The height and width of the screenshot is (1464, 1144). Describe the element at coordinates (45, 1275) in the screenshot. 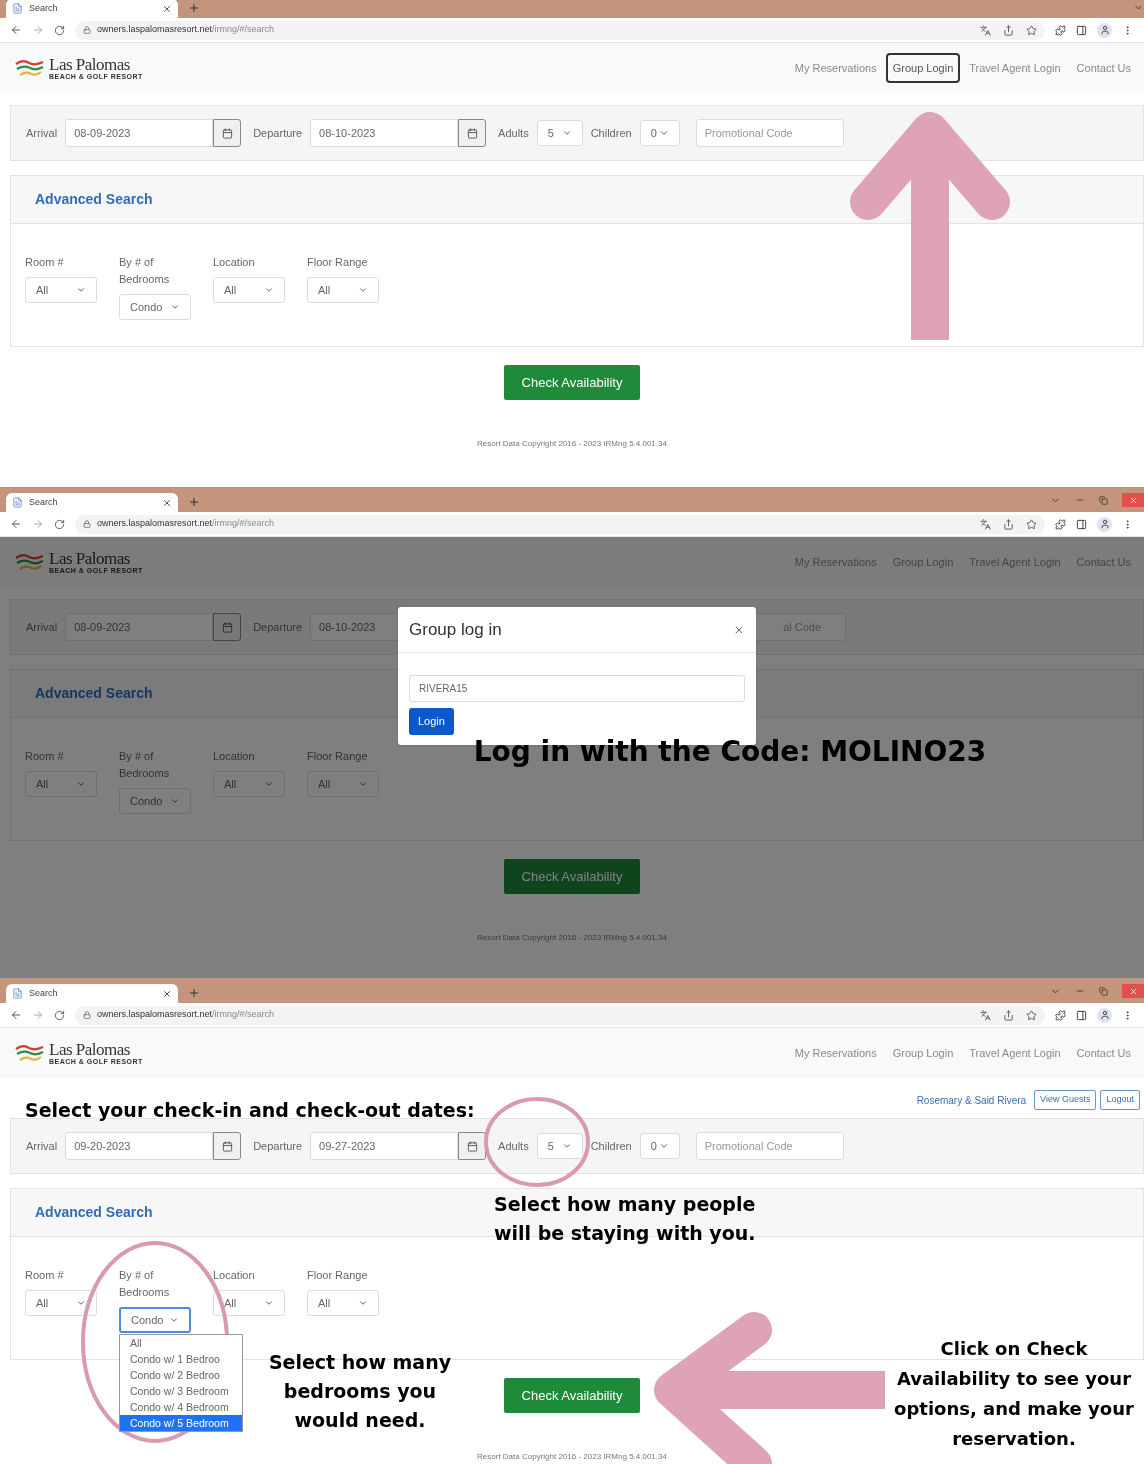

I see `filter-label: Room #` at that location.